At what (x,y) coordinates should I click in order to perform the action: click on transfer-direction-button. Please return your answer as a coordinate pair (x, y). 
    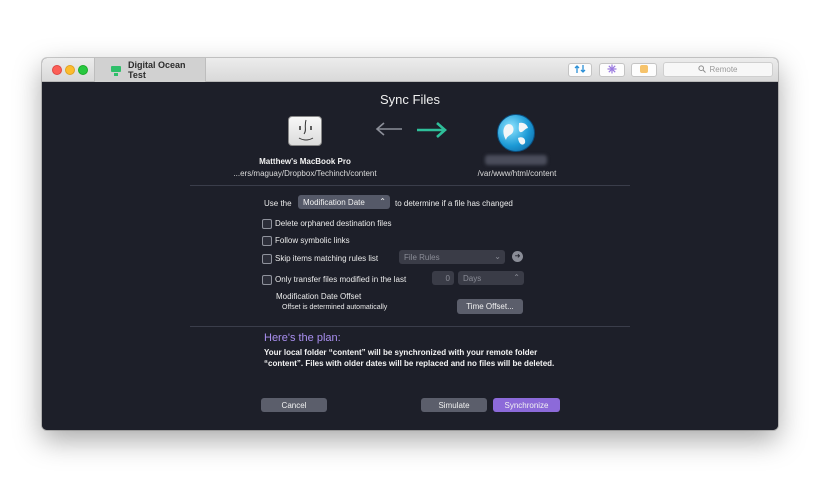
    Looking at the image, I should click on (580, 70).